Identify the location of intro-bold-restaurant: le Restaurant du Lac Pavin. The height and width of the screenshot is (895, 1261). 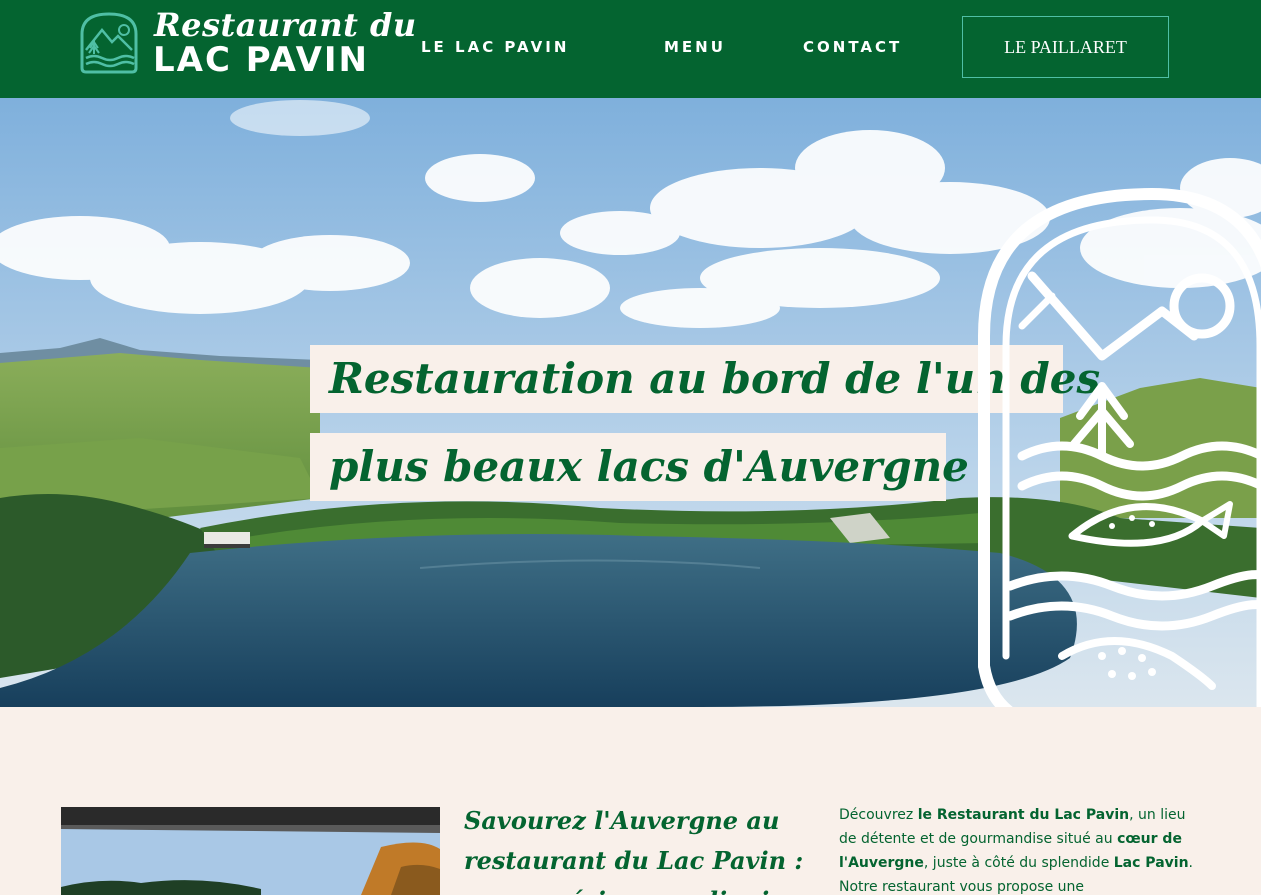
(1023, 815).